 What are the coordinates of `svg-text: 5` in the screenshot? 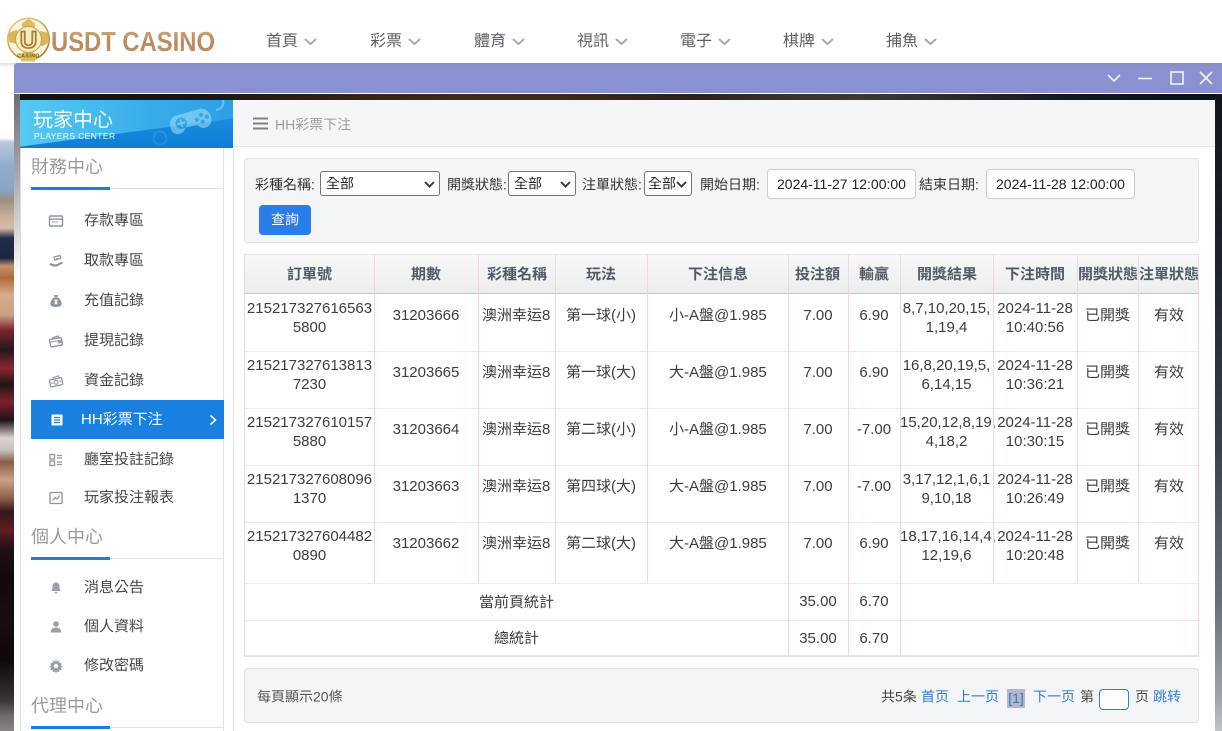 It's located at (899, 696).